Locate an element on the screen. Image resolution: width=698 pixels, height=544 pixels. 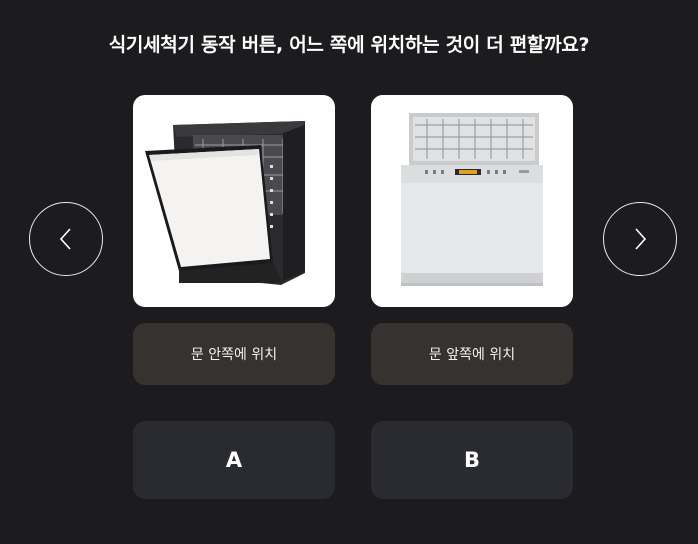
dishwasher-dark-image is located at coordinates (225, 203).